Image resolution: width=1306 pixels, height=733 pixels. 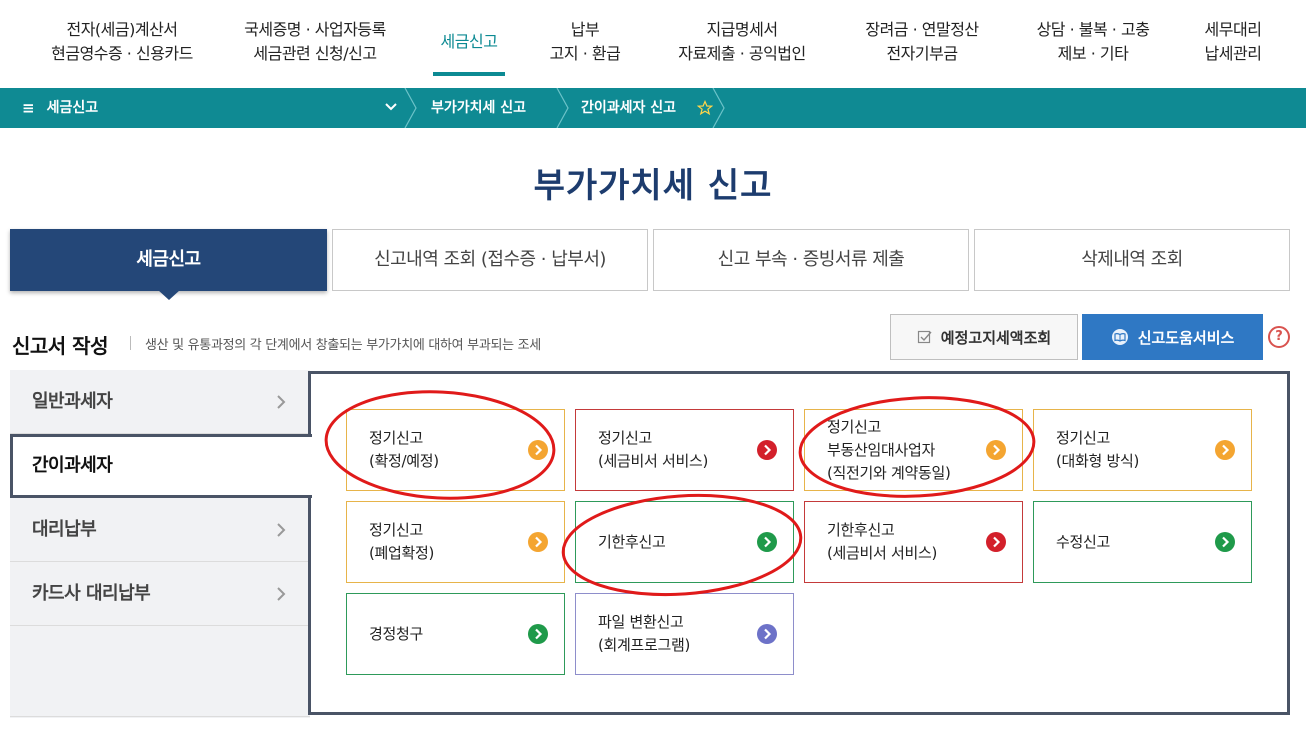 What do you see at coordinates (490, 260) in the screenshot?
I see `tab-filing-history: 신고내역 조회 (접수증 · 납부서)` at bounding box center [490, 260].